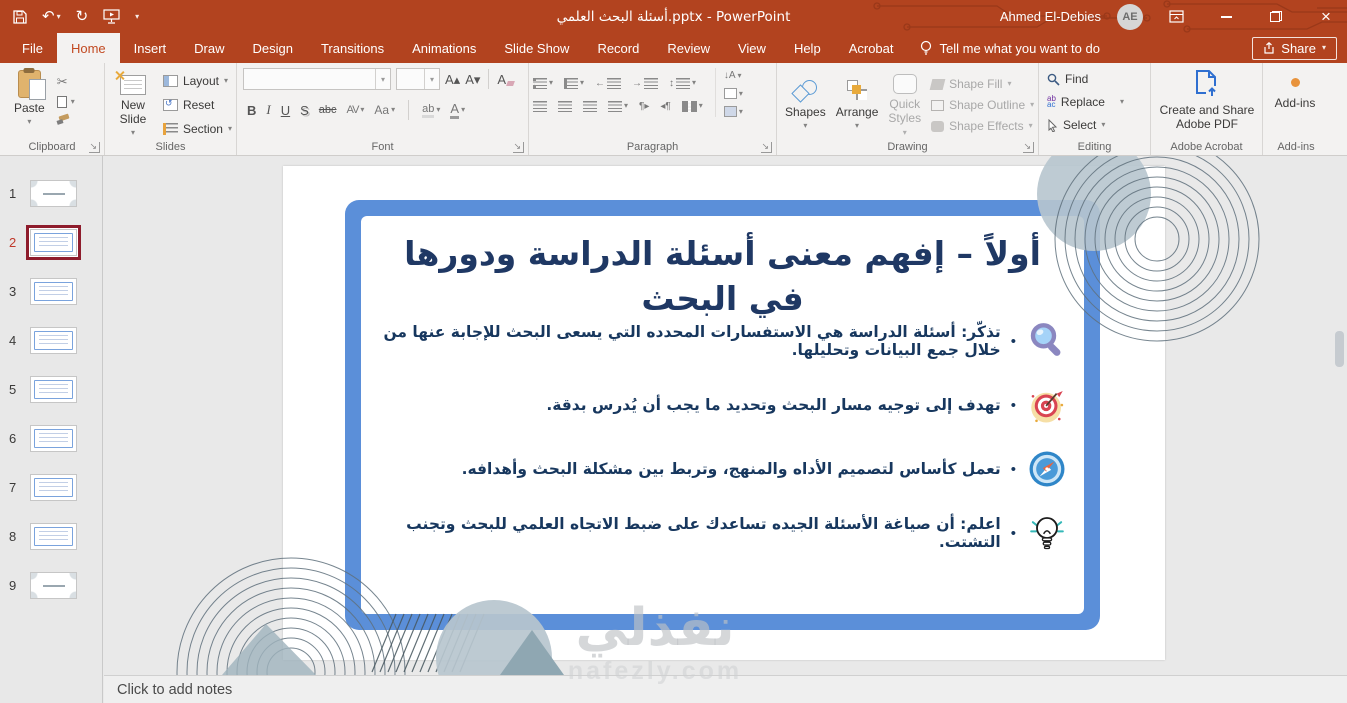  I want to click on decrease-font-size-button: A▾, so click(472, 79).